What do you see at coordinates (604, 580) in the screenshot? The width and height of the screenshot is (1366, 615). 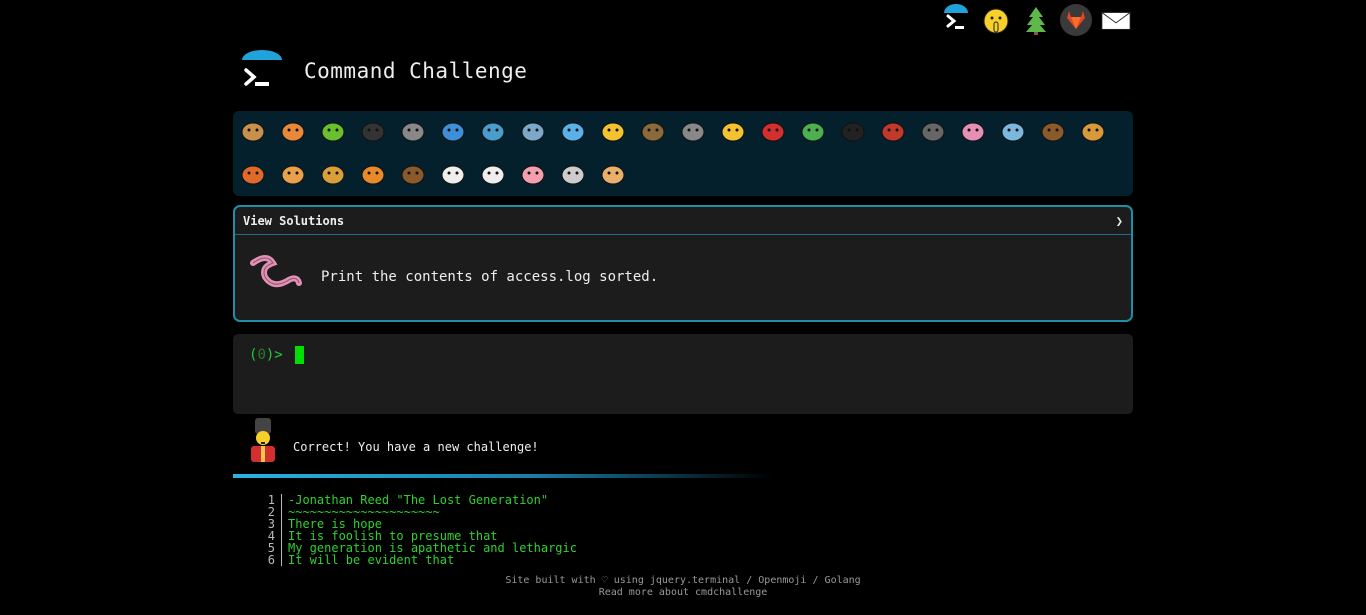 I see `heart-icon: ♡` at bounding box center [604, 580].